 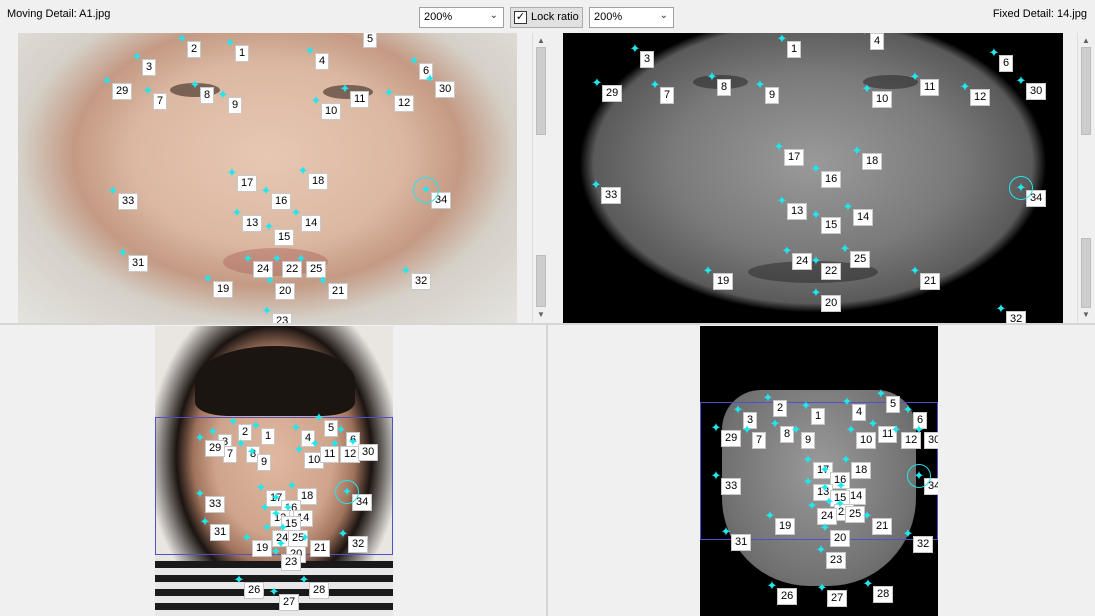 I want to click on landmark-label: 22, so click(x=831, y=271).